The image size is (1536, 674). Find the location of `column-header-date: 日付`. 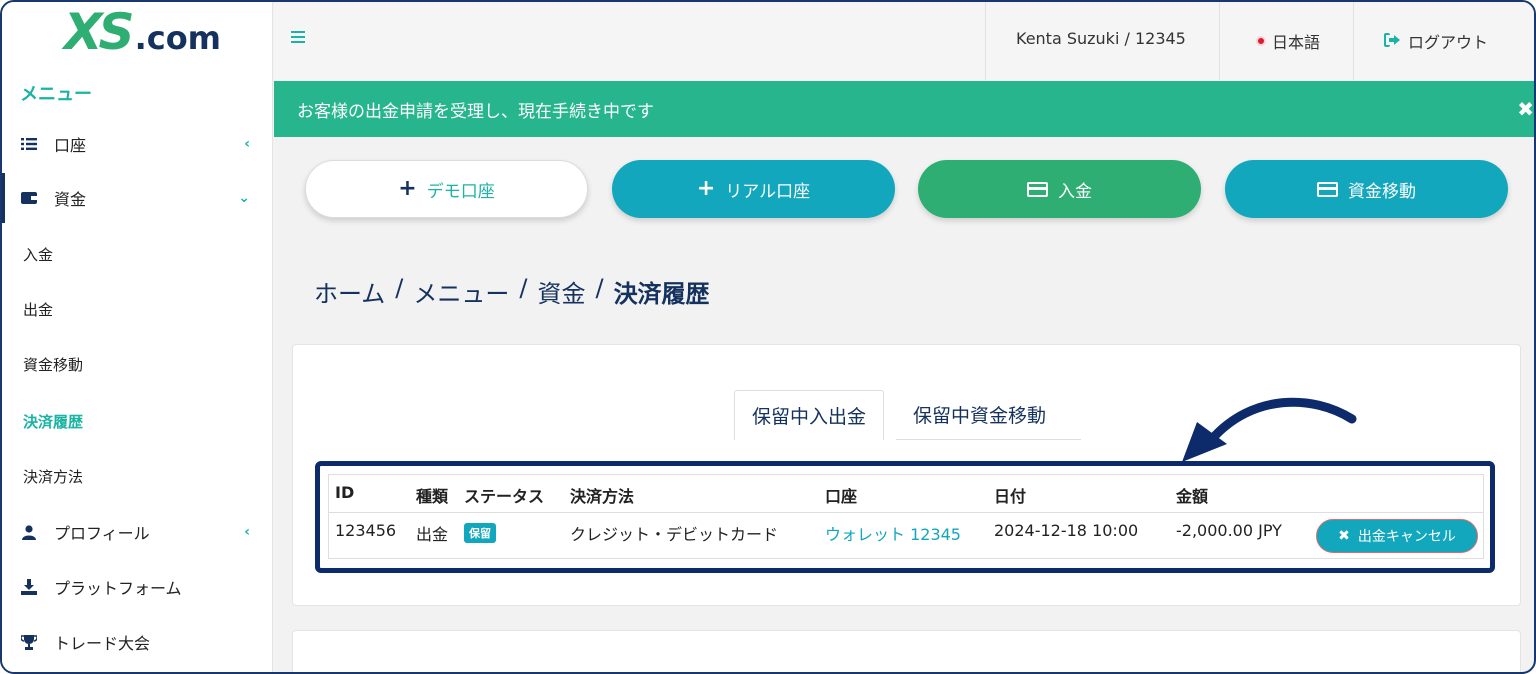

column-header-date: 日付 is located at coordinates (1010, 496).